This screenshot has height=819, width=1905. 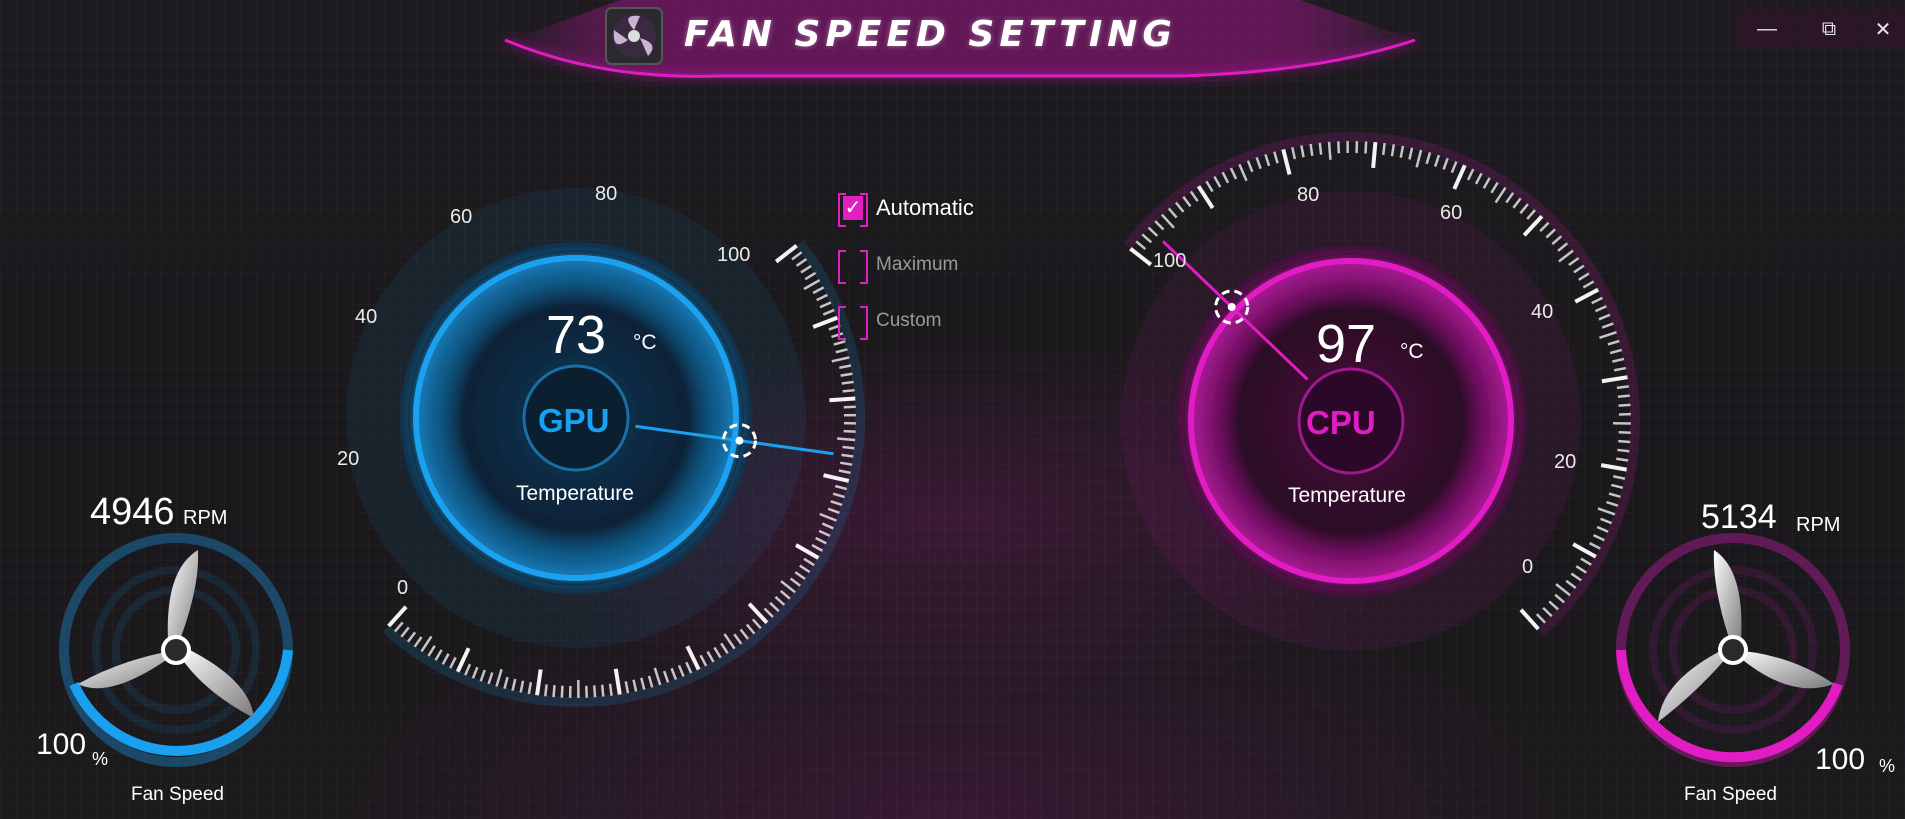 What do you see at coordinates (909, 320) in the screenshot?
I see `mode-option-label: Custom` at bounding box center [909, 320].